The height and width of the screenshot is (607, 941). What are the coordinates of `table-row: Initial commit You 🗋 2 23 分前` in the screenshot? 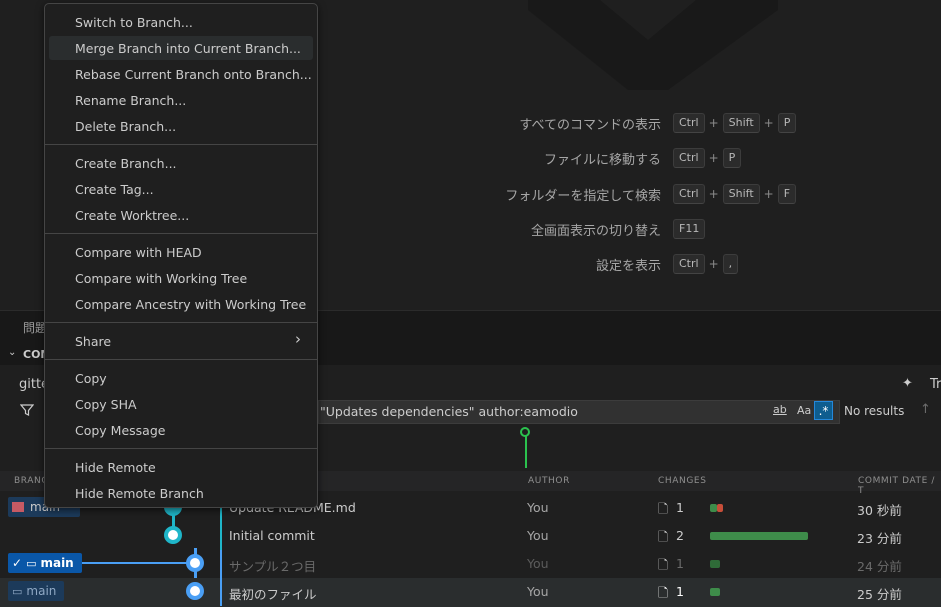 It's located at (470, 536).